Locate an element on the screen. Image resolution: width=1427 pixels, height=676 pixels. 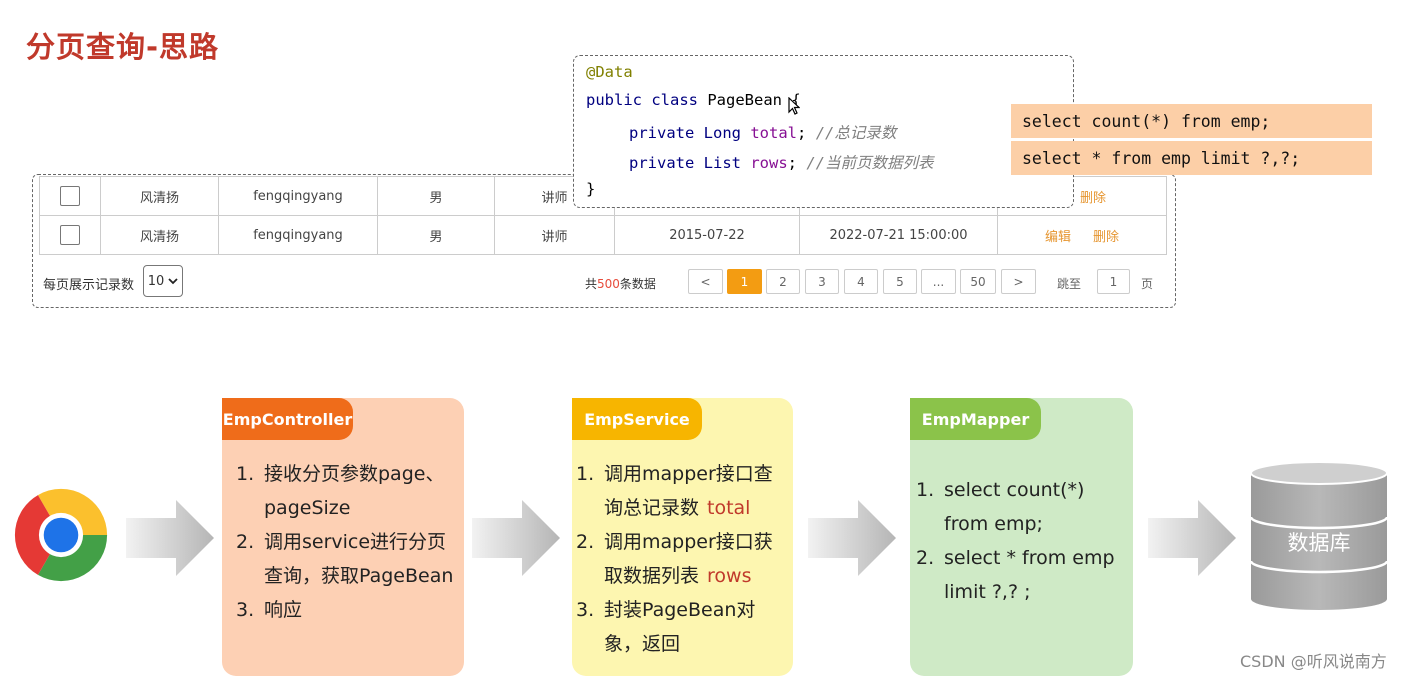
next-page-button: > is located at coordinates (1018, 281).